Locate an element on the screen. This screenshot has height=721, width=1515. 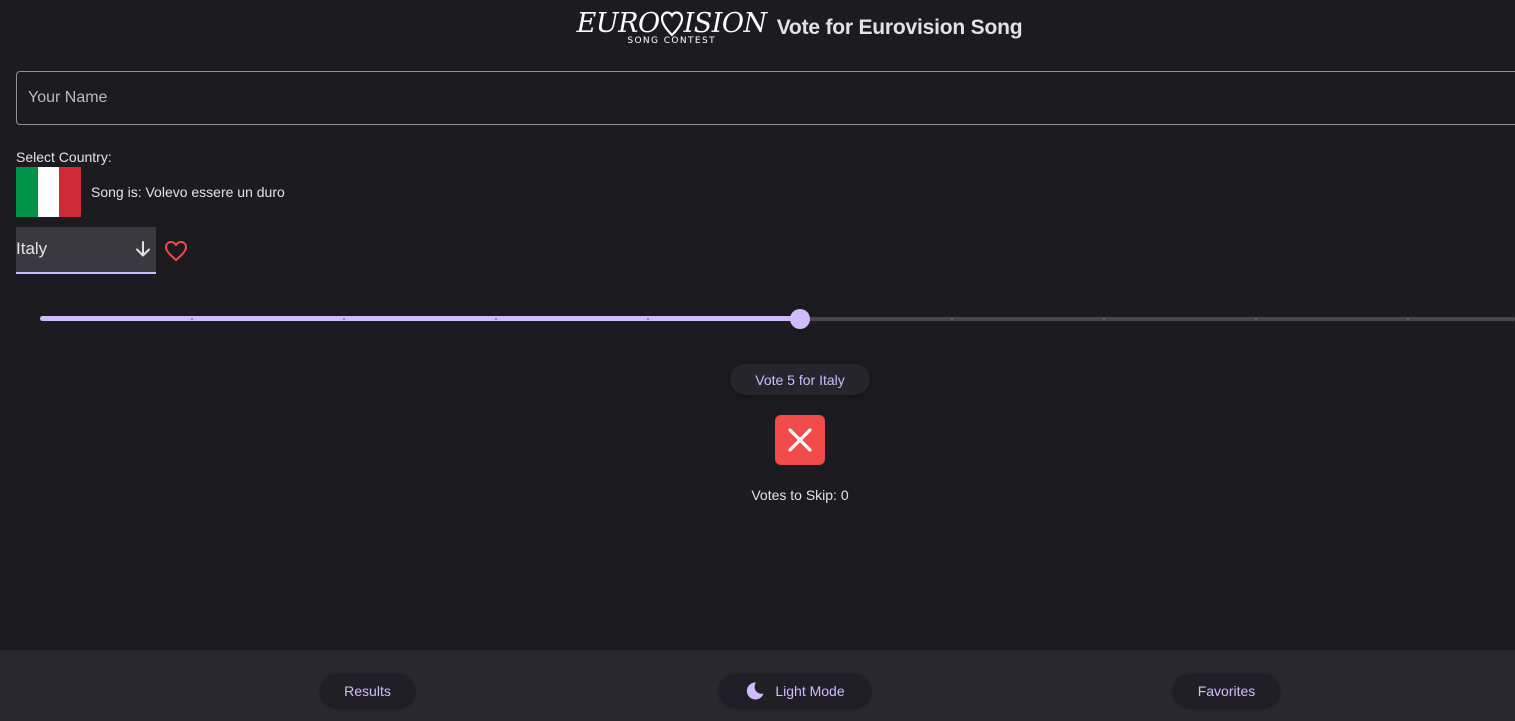
heart-outline-icon is located at coordinates (176, 251).